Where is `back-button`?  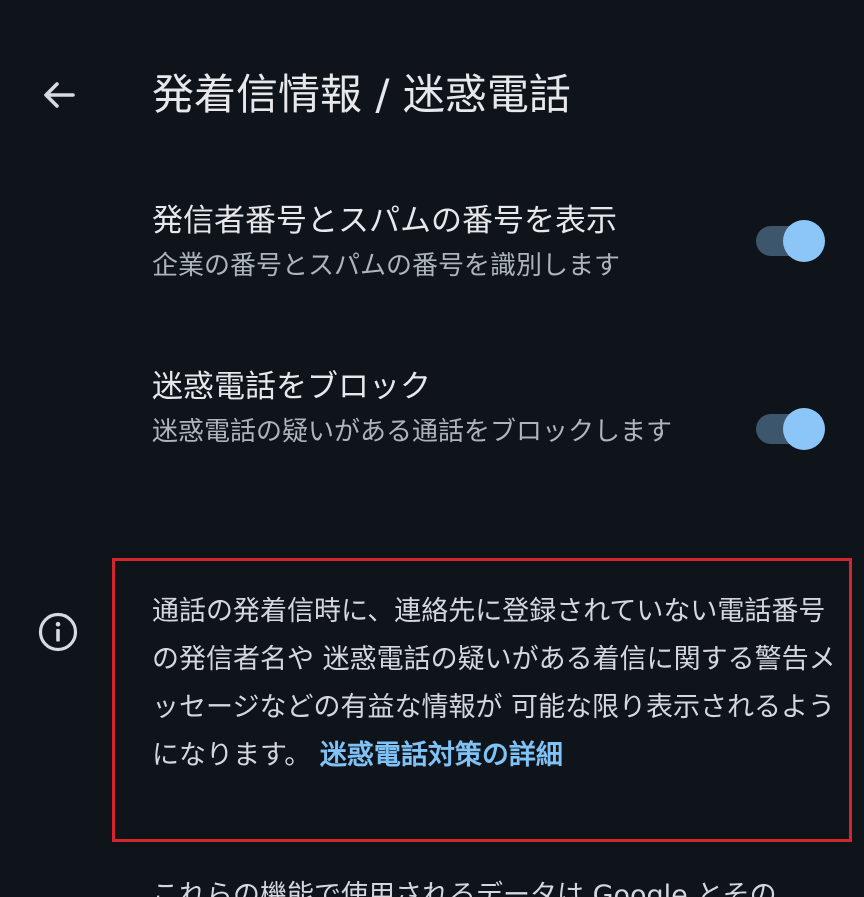
back-button is located at coordinates (59, 95).